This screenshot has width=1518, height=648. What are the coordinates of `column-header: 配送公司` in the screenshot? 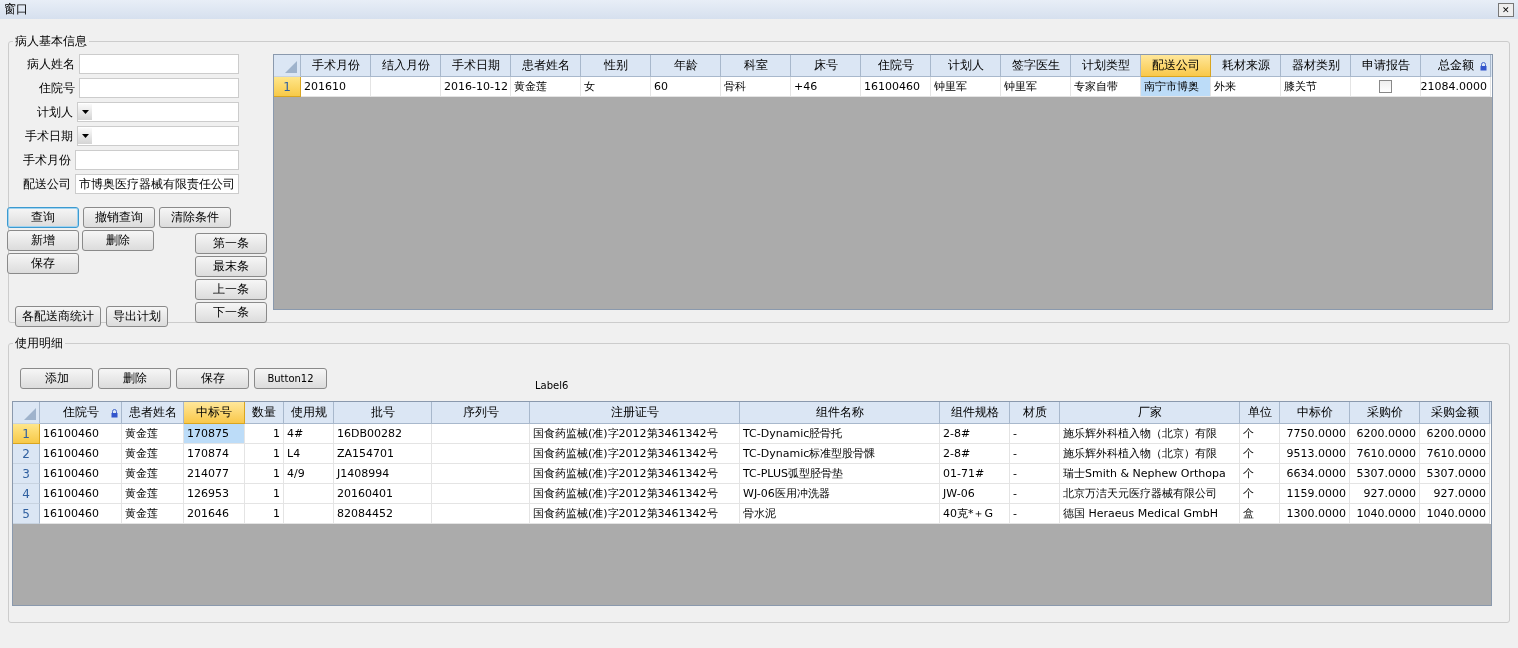 It's located at (1176, 66).